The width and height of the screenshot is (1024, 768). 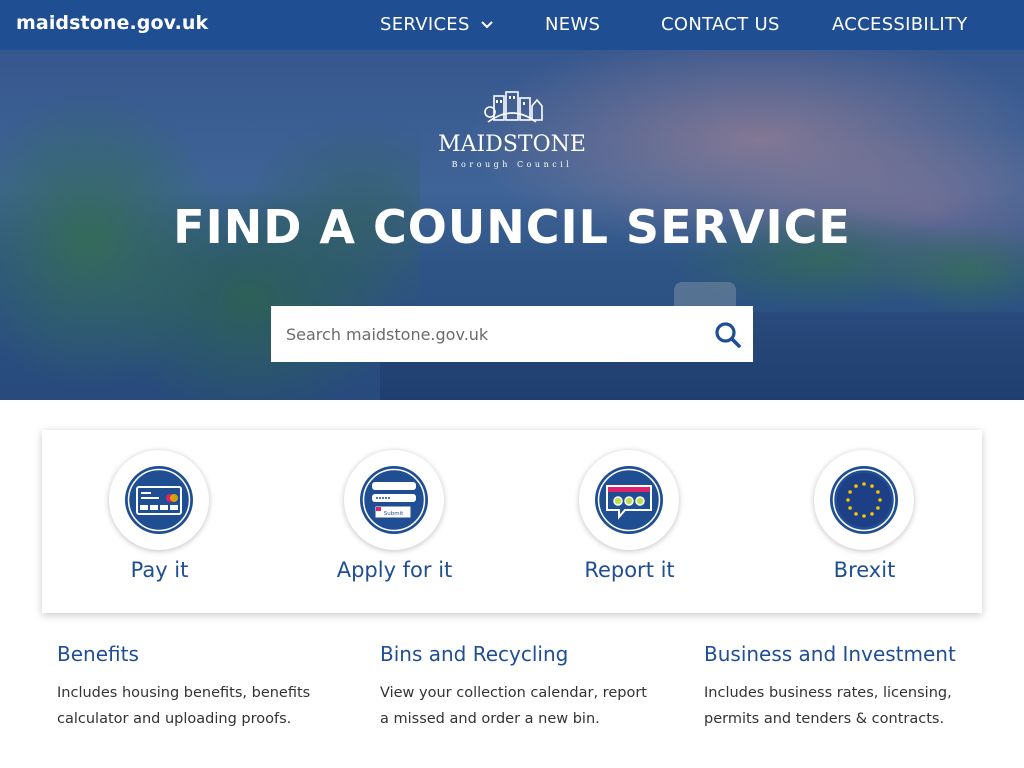 I want to click on form-submit-icon: Submit, so click(x=394, y=500).